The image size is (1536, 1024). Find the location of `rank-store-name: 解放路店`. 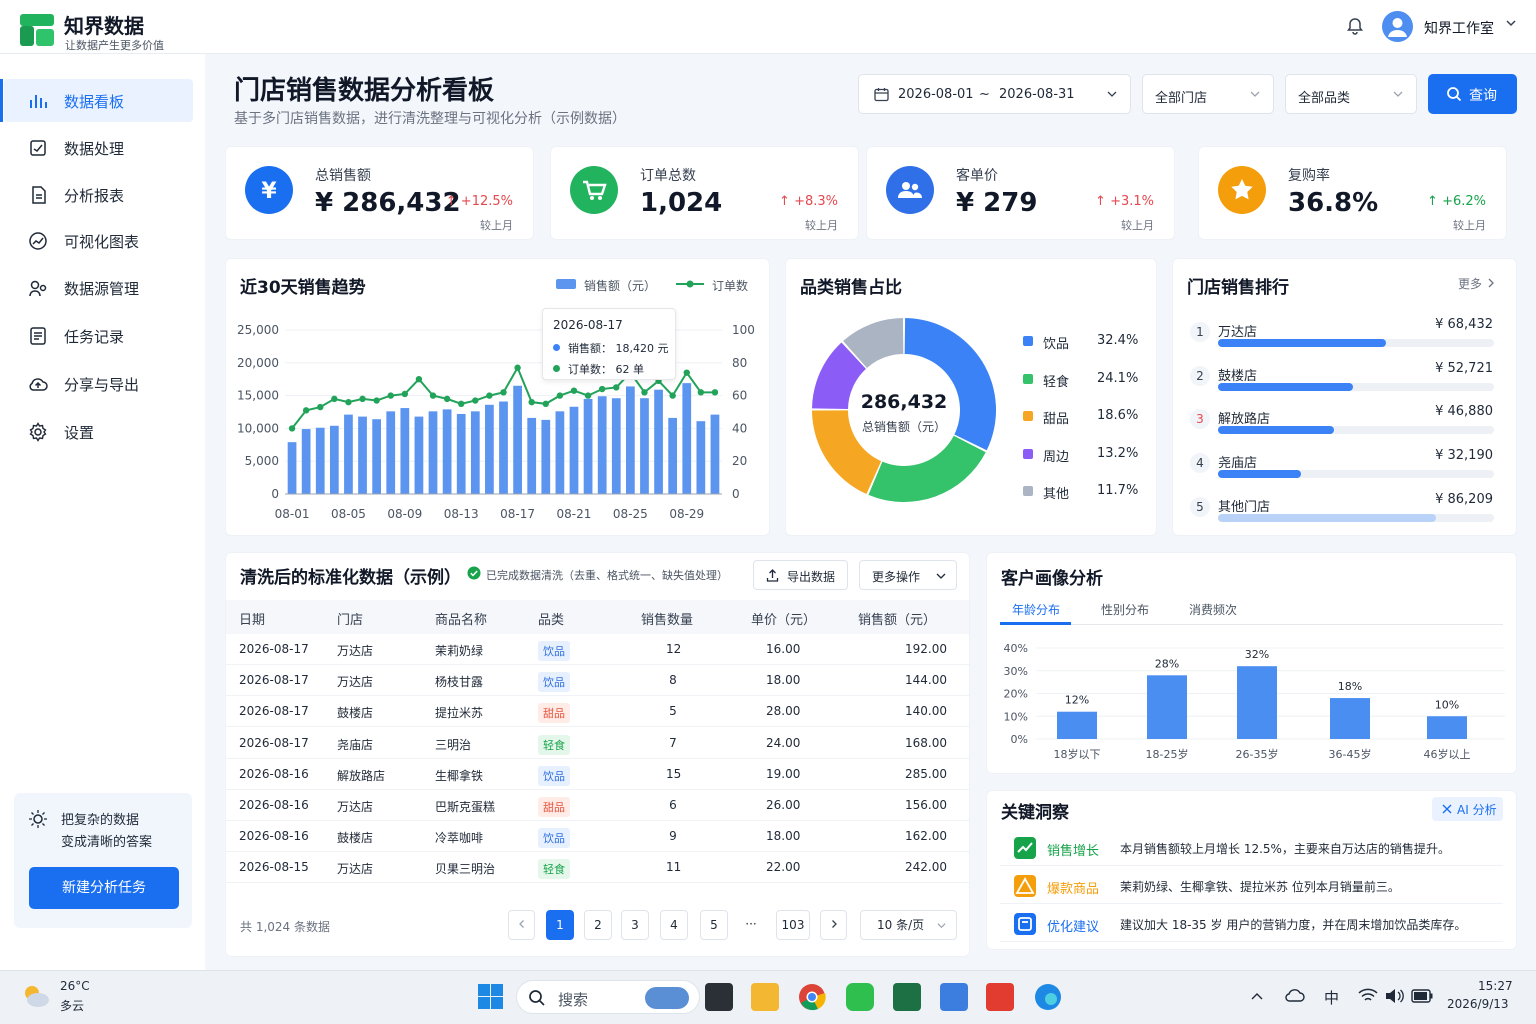

rank-store-name: 解放路店 is located at coordinates (1244, 417).